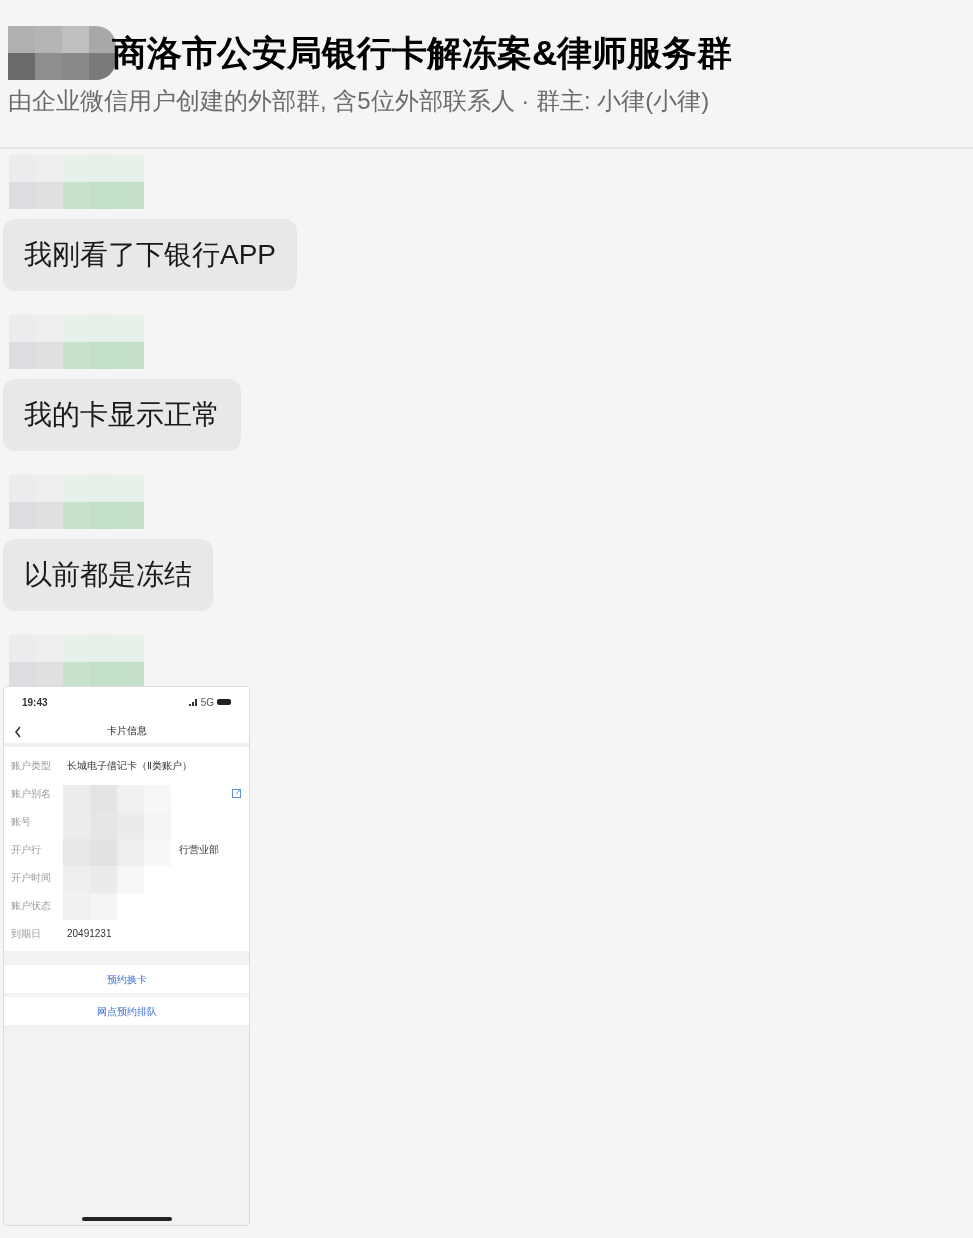 This screenshot has height=1238, width=973. I want to click on field-label: 开户行, so click(26, 849).